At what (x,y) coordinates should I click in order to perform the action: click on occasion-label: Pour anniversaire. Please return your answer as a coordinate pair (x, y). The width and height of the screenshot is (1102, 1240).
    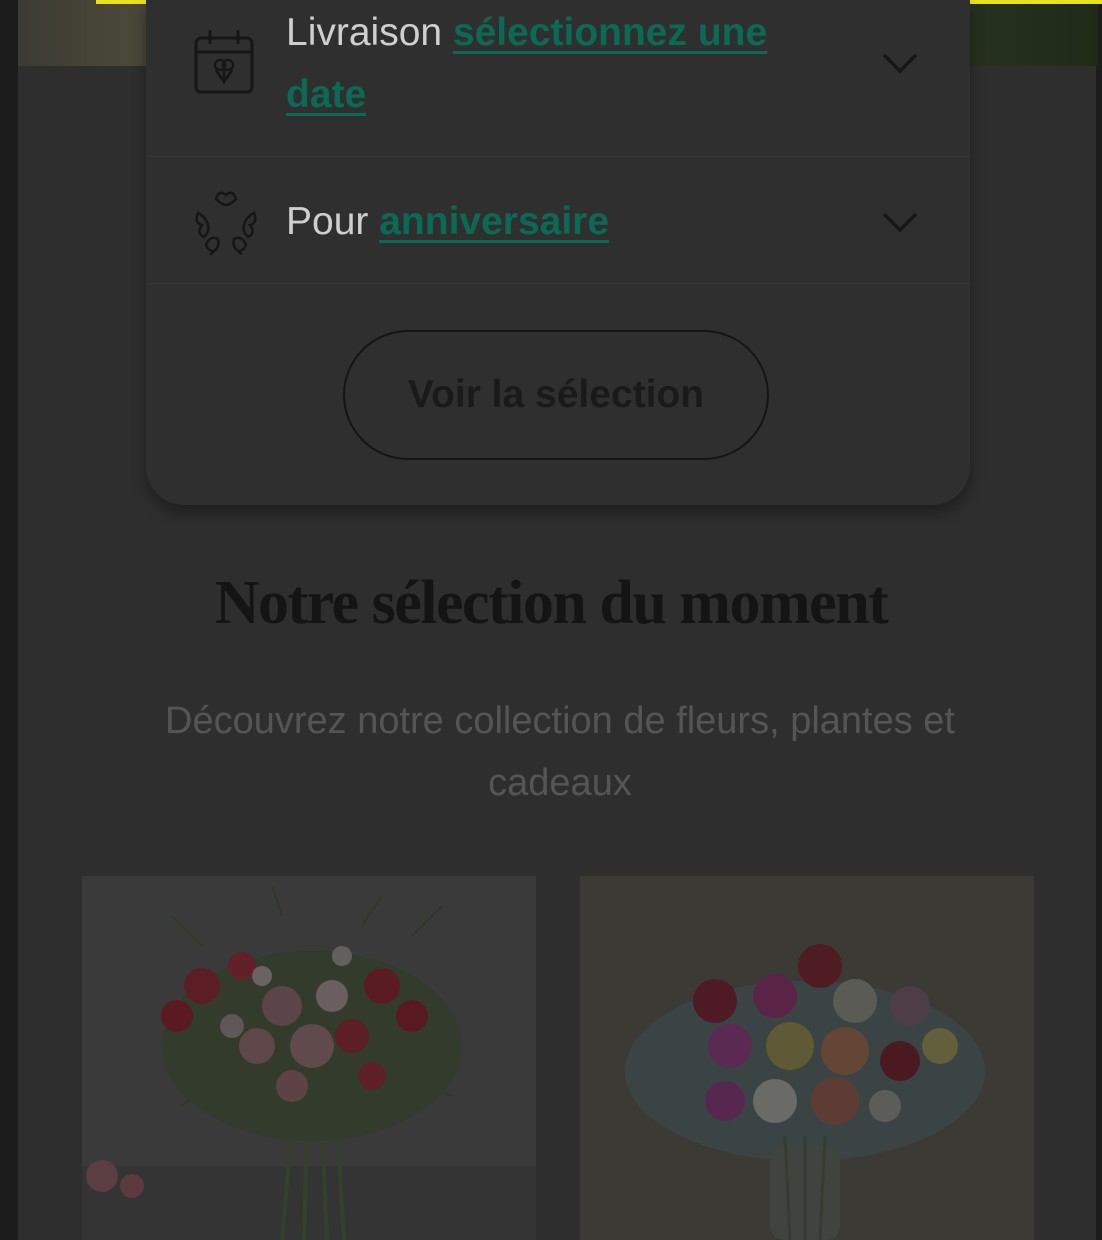
    Looking at the image, I should click on (447, 222).